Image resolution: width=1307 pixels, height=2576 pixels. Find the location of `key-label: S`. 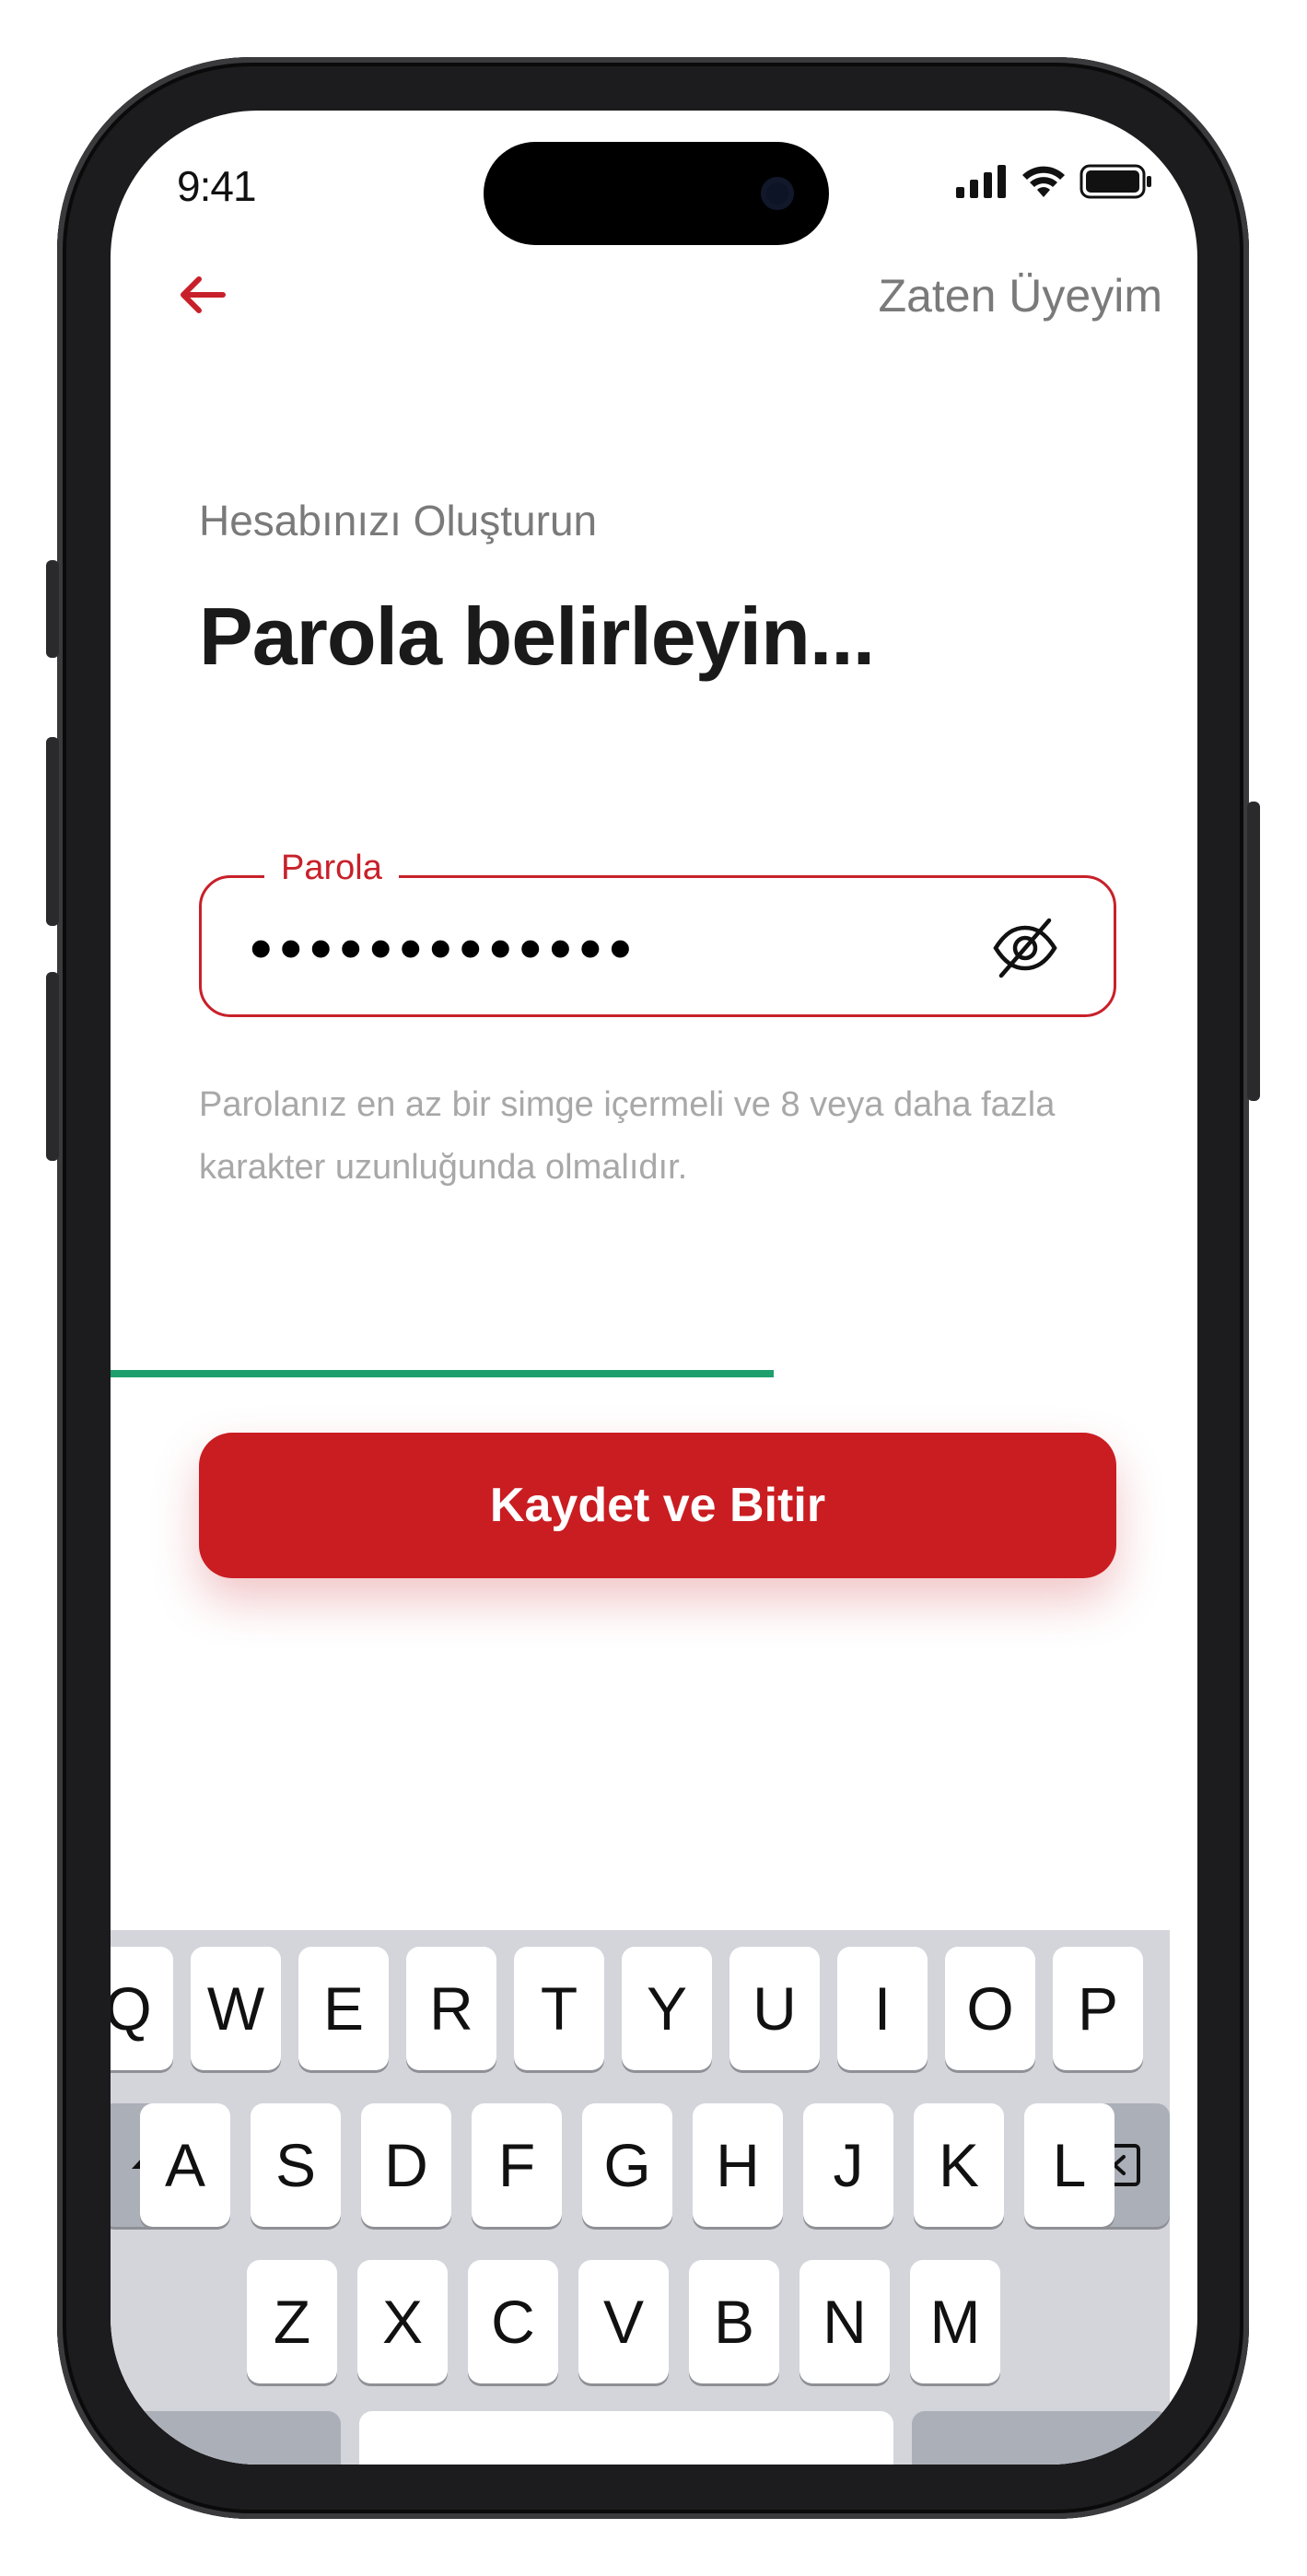

key-label: S is located at coordinates (295, 2165).